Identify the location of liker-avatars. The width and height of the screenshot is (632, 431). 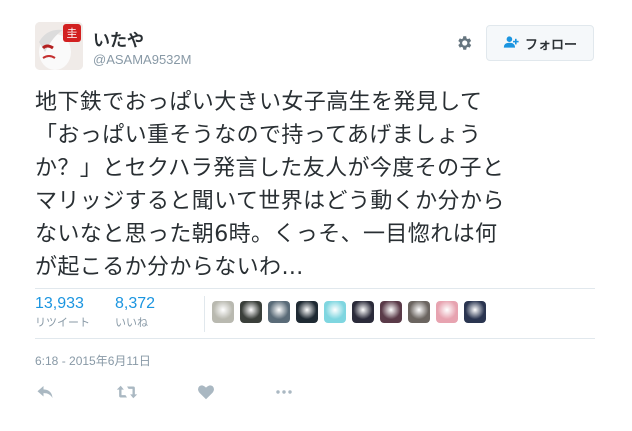
(349, 312).